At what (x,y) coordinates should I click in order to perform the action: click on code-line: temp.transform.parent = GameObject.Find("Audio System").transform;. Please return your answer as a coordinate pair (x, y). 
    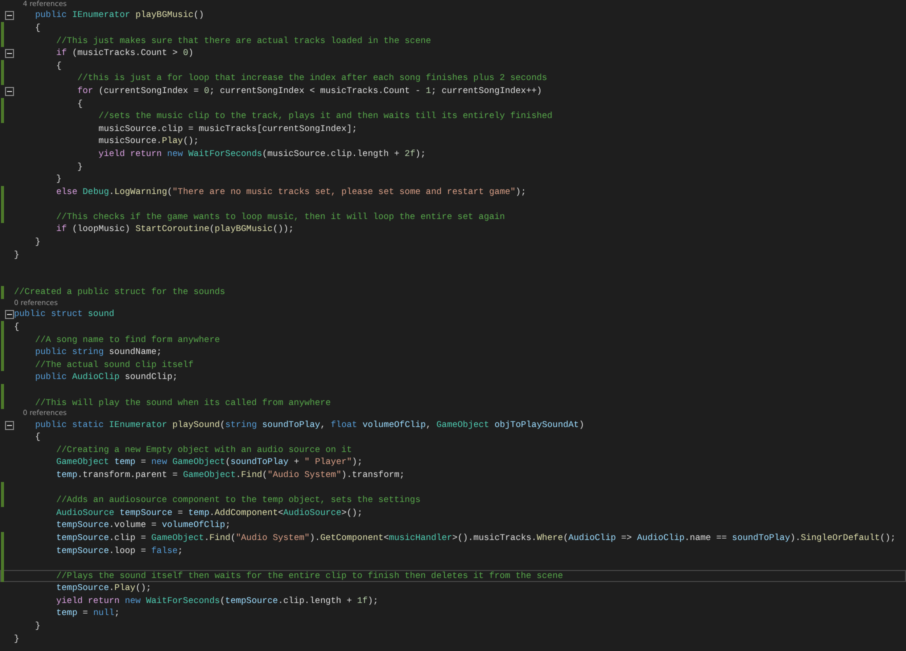
    Looking at the image, I should click on (230, 475).